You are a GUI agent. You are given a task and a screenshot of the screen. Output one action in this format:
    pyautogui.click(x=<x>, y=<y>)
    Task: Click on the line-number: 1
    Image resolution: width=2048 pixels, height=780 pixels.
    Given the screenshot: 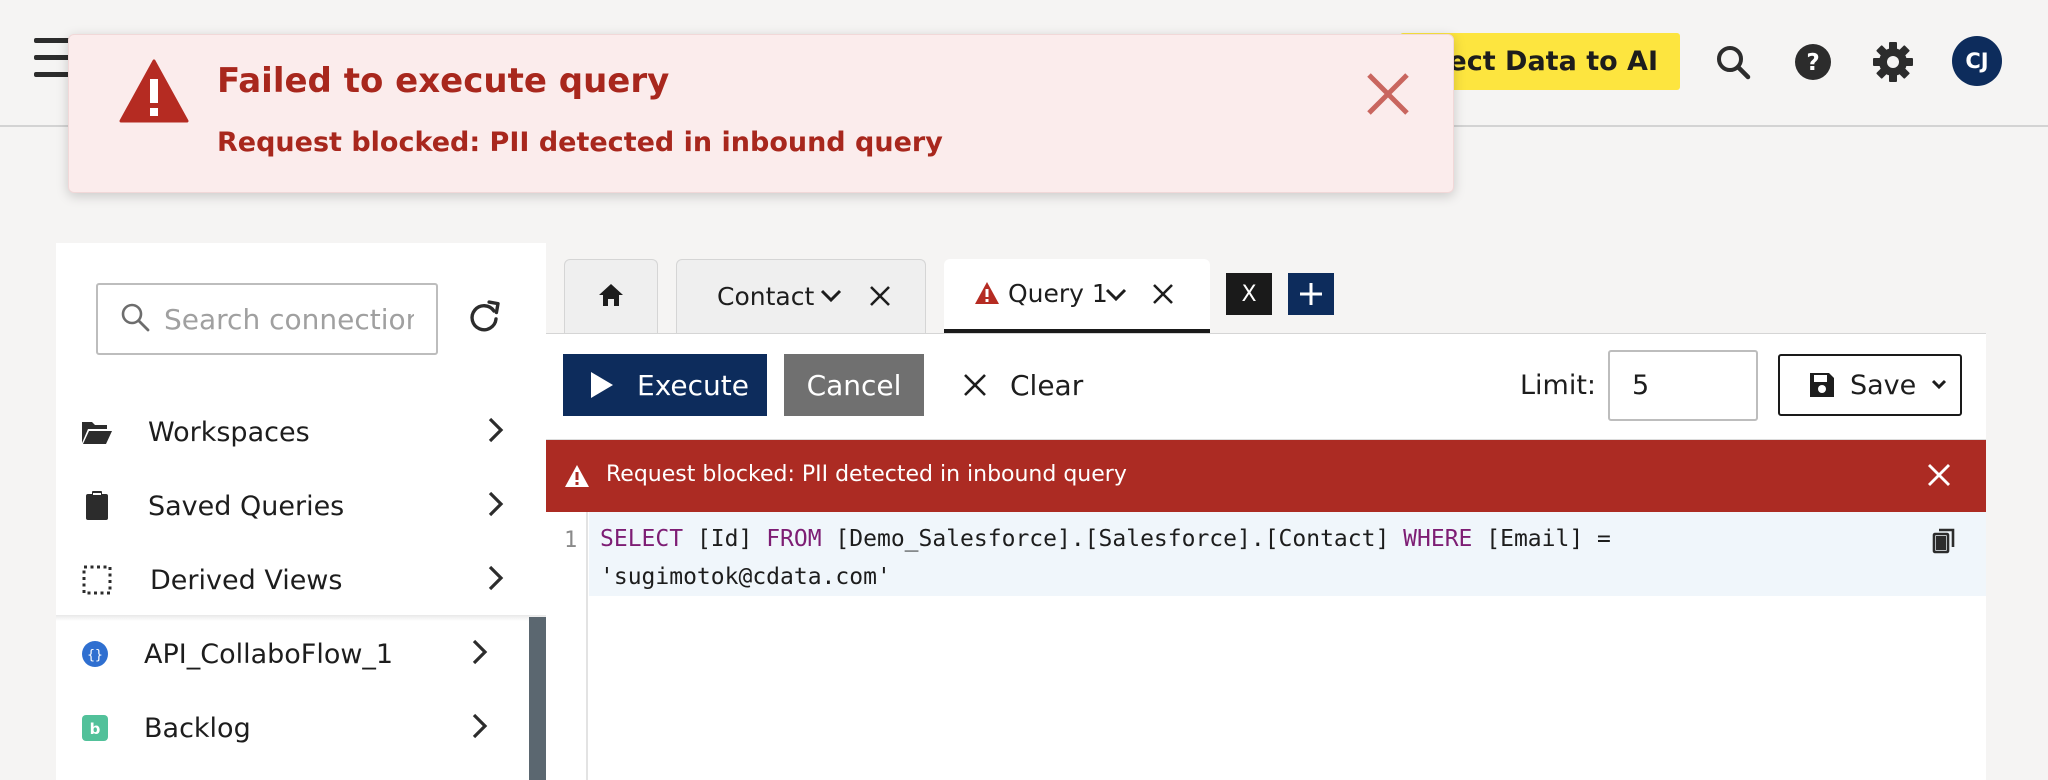 What is the action you would take?
    pyautogui.click(x=571, y=540)
    